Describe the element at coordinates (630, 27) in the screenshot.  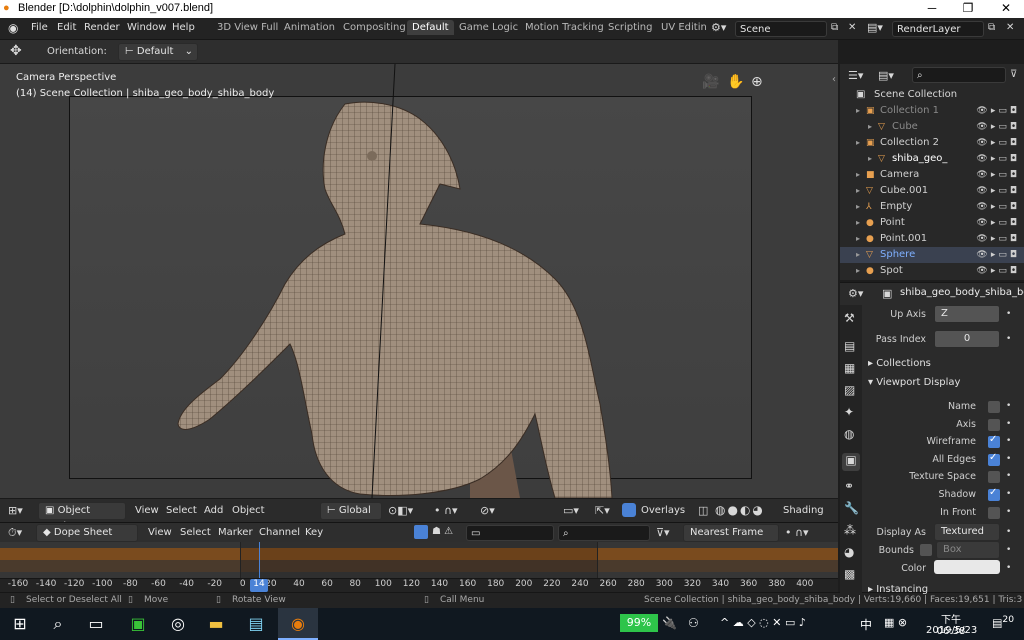
I see `tab-scripting: Scripting` at that location.